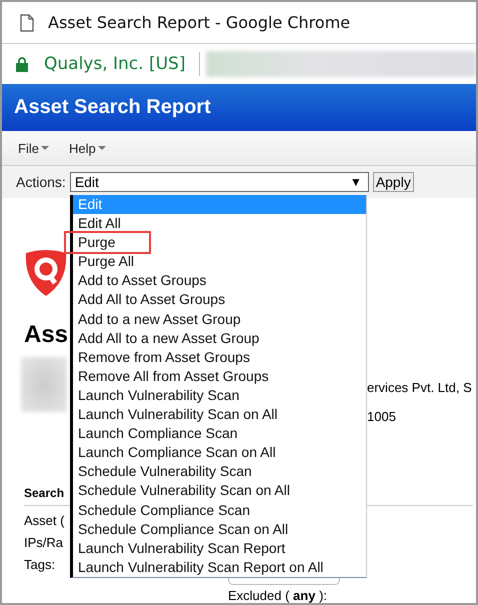 This screenshot has width=478, height=605. Describe the element at coordinates (46, 273) in the screenshot. I see `shield-logo-icon` at that location.